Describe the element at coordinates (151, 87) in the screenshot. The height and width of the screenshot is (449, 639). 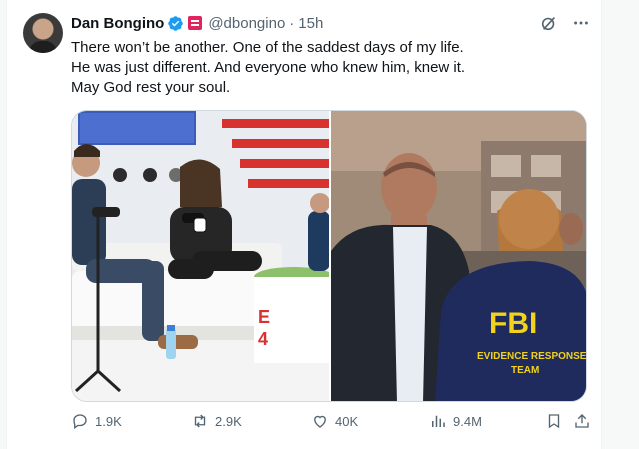
I see `tweet-text-line: May God rest your soul.` at that location.